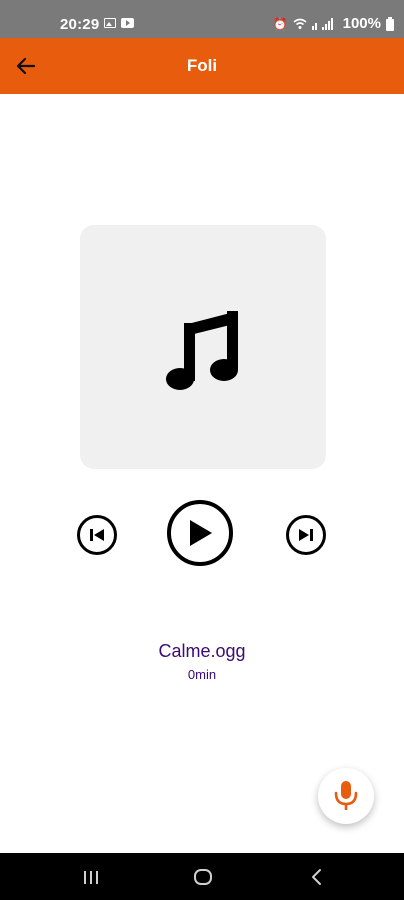  I want to click on navigation-bar, so click(202, 876).